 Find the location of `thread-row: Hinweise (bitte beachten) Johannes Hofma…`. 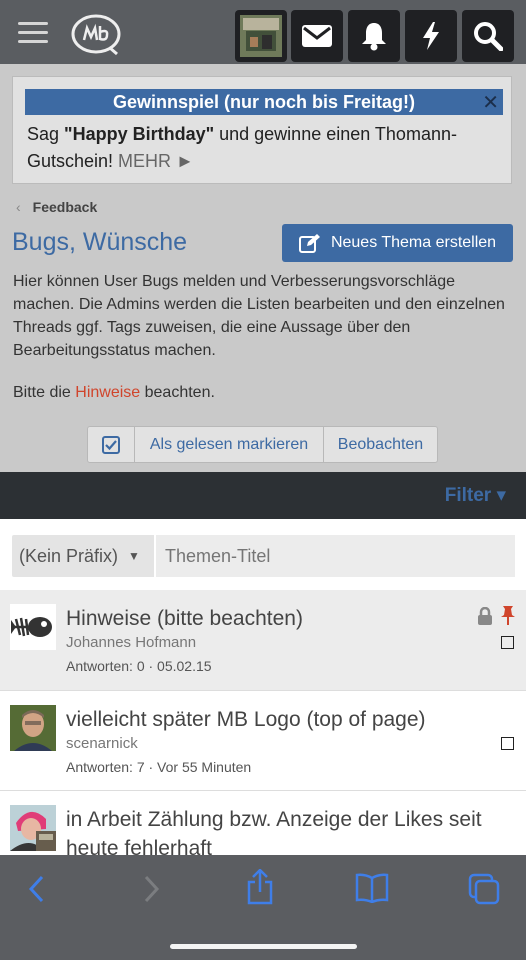

thread-row: Hinweise (bitte beachten) Johannes Hofma… is located at coordinates (263, 640).